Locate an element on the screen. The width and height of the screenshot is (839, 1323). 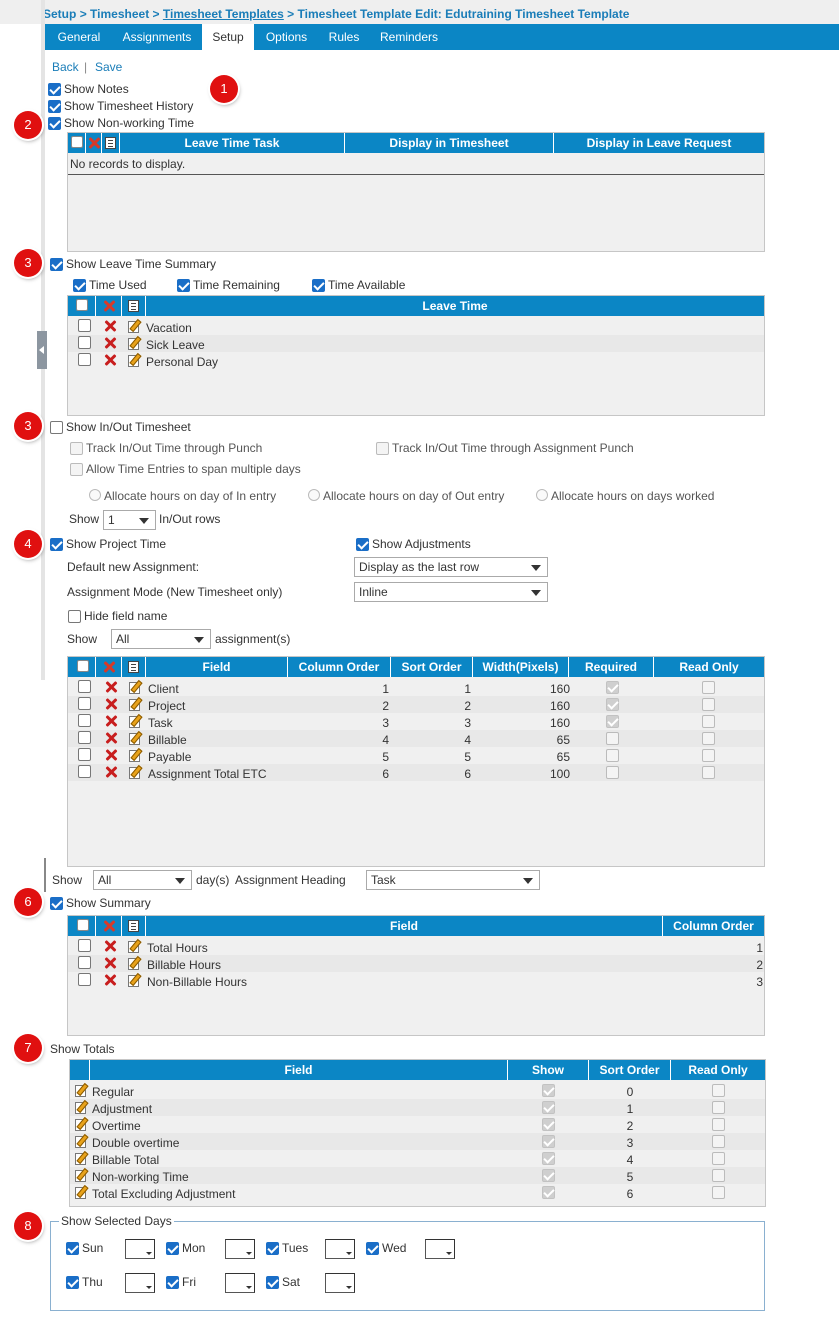
show-notes-checkbox is located at coordinates (54, 89).